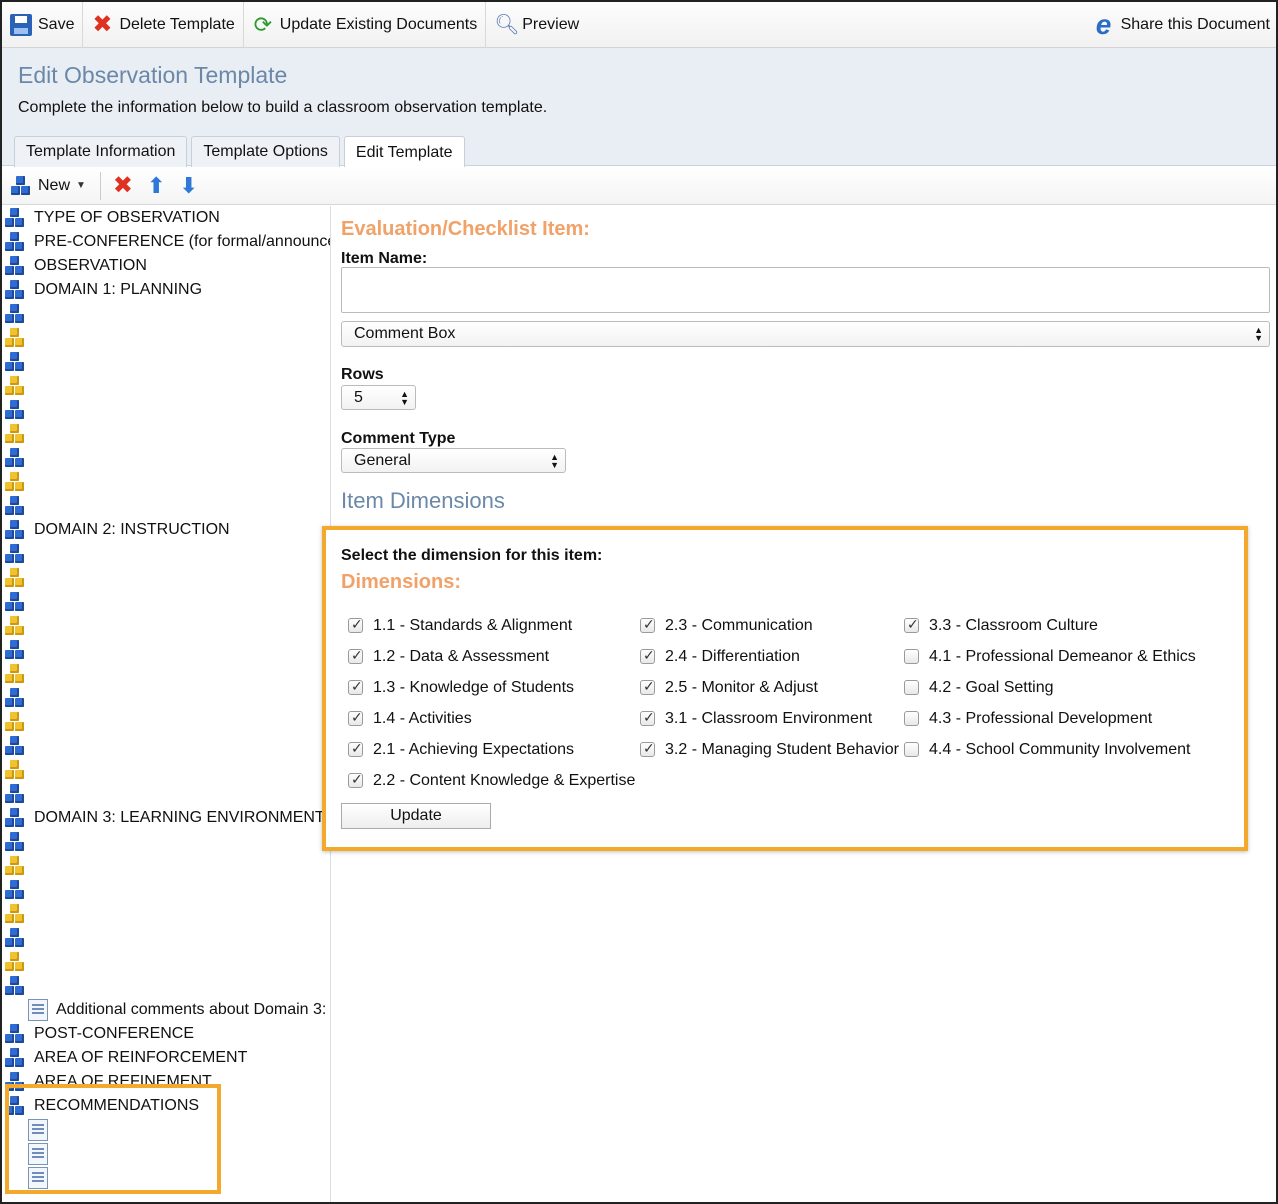 This screenshot has height=1204, width=1278. I want to click on dimension-label: 1.3 - Knowledge of Students, so click(474, 687).